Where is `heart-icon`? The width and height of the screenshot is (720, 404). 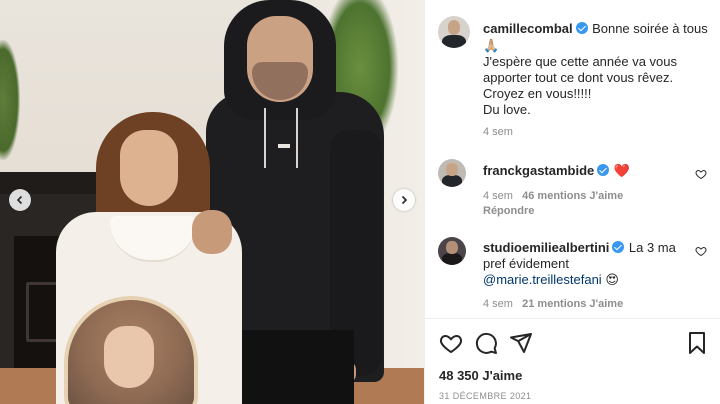 heart-icon is located at coordinates (451, 343).